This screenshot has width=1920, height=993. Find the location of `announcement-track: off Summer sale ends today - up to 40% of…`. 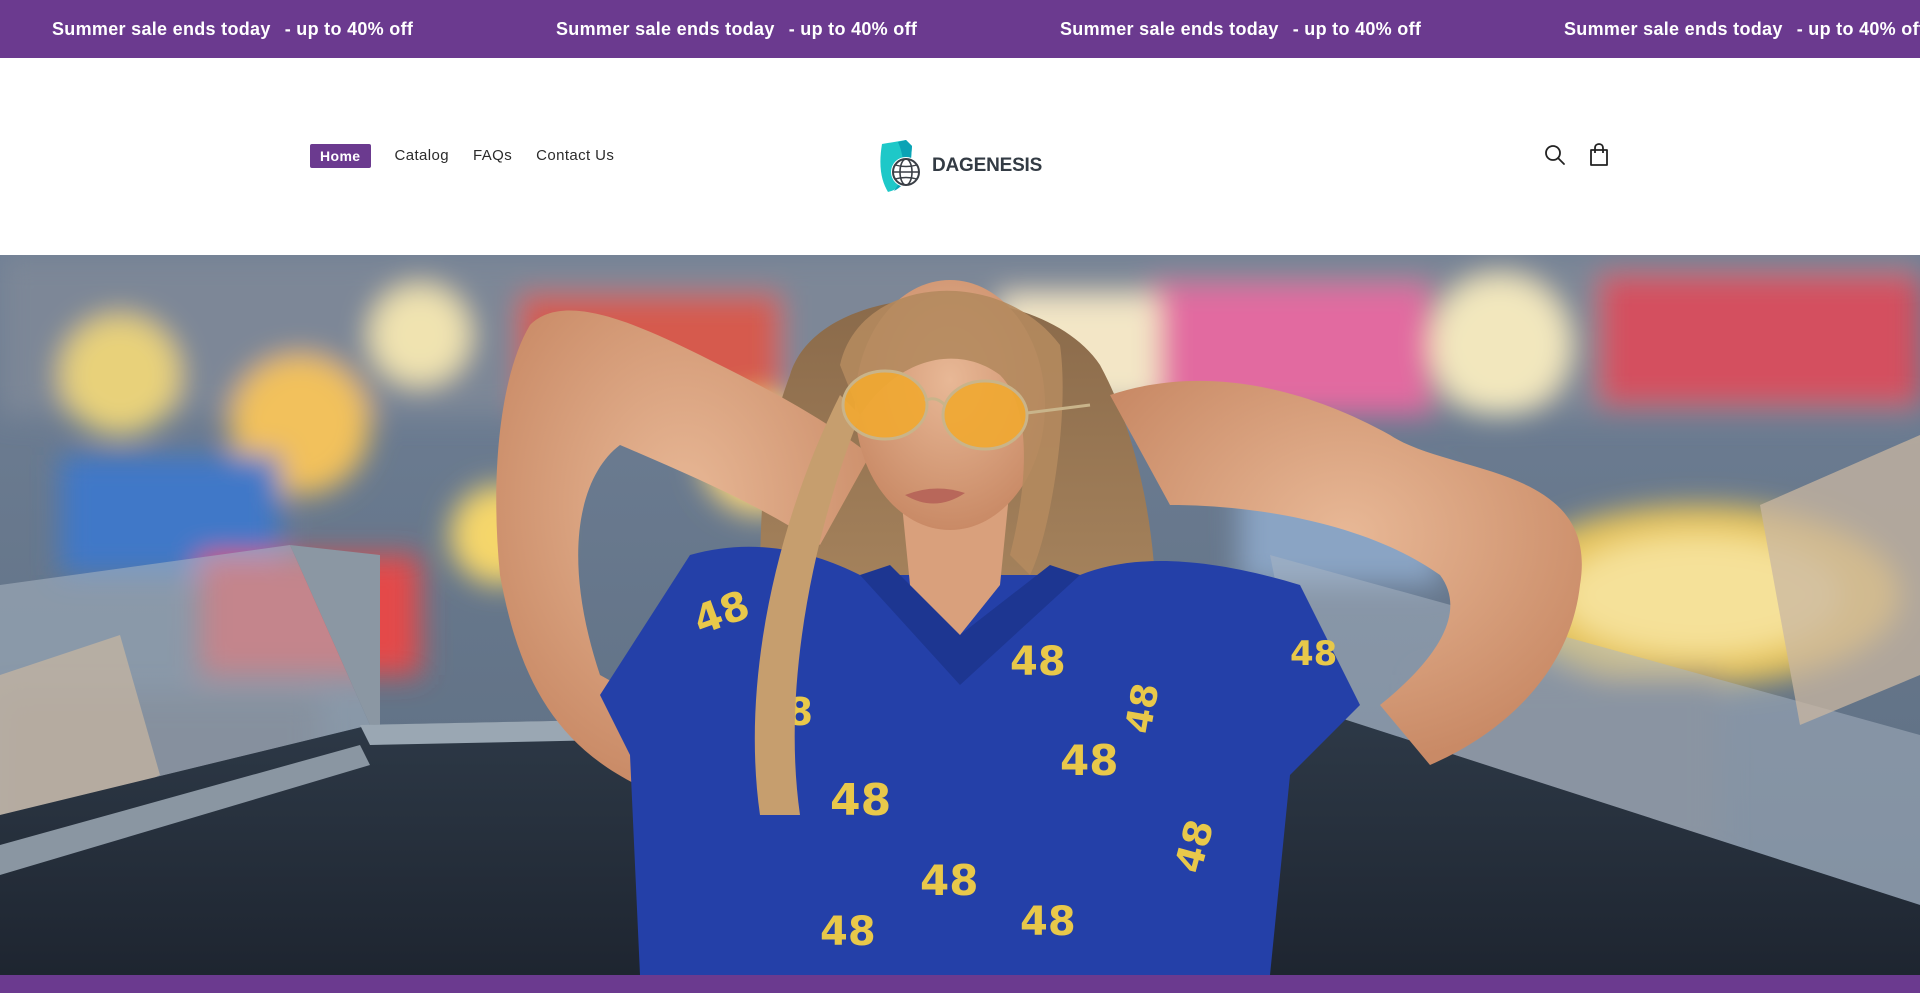

announcement-track: off Summer sale ends today - up to 40% of… is located at coordinates (960, 29).